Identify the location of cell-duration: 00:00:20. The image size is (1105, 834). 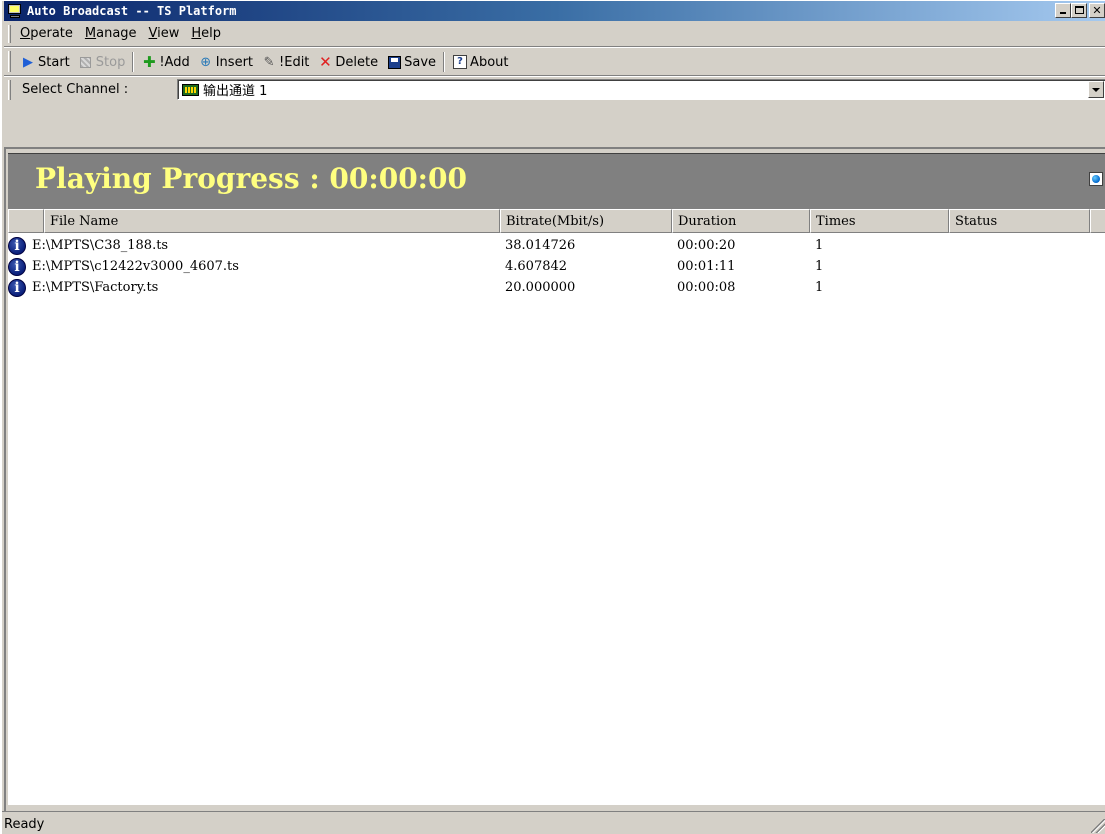
(706, 245).